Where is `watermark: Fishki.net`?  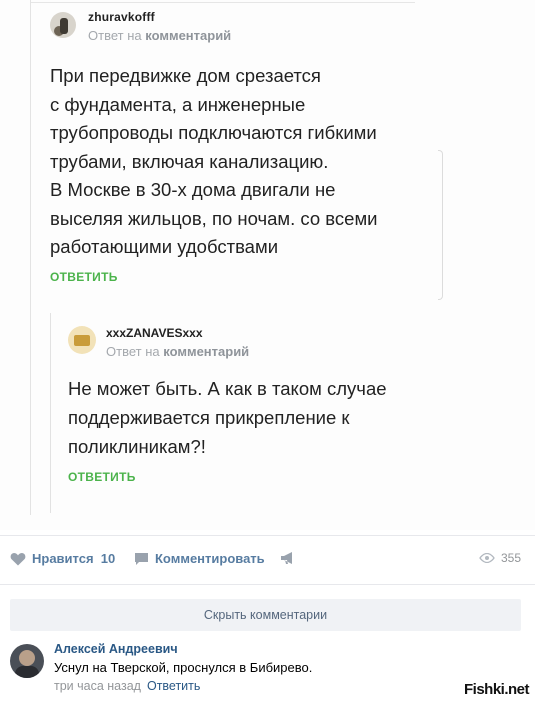
watermark: Fishki.net is located at coordinates (496, 689).